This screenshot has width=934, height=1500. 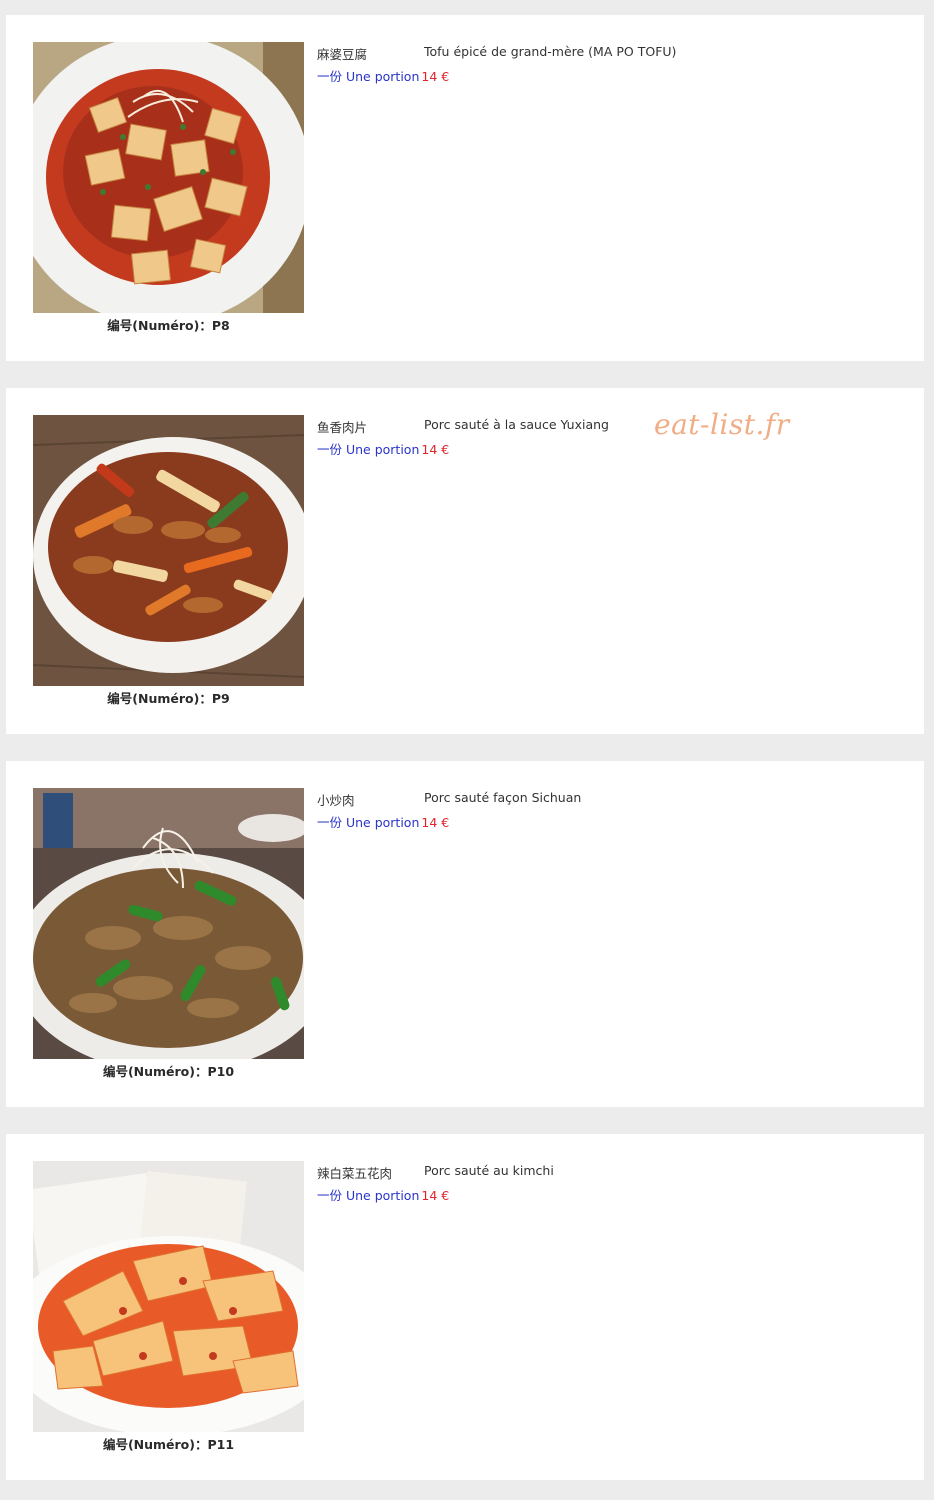 I want to click on watermark: eat-list.fr, so click(x=722, y=424).